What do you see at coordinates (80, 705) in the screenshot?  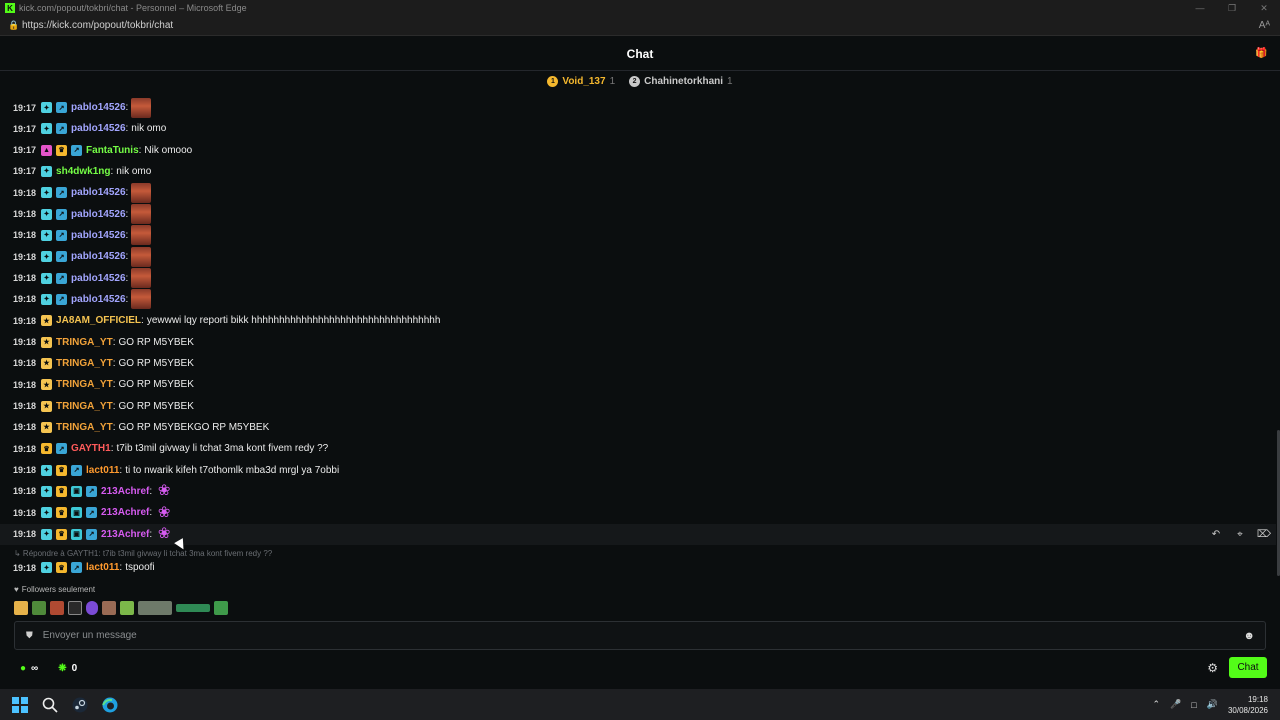 I see `steam-icon` at bounding box center [80, 705].